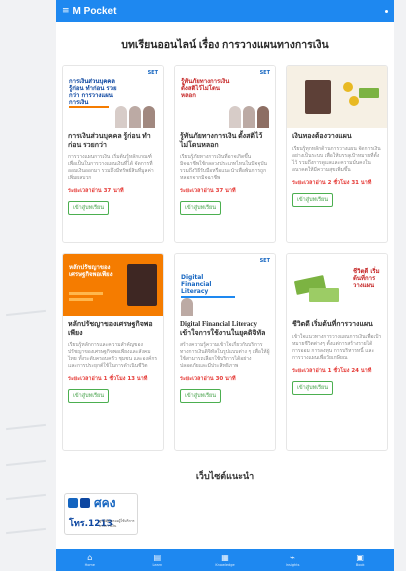 The width and height of the screenshot is (406, 571). What do you see at coordinates (196, 284) in the screenshot?
I see `thumbnail-caption: Digital Financial Literacy` at bounding box center [196, 284].